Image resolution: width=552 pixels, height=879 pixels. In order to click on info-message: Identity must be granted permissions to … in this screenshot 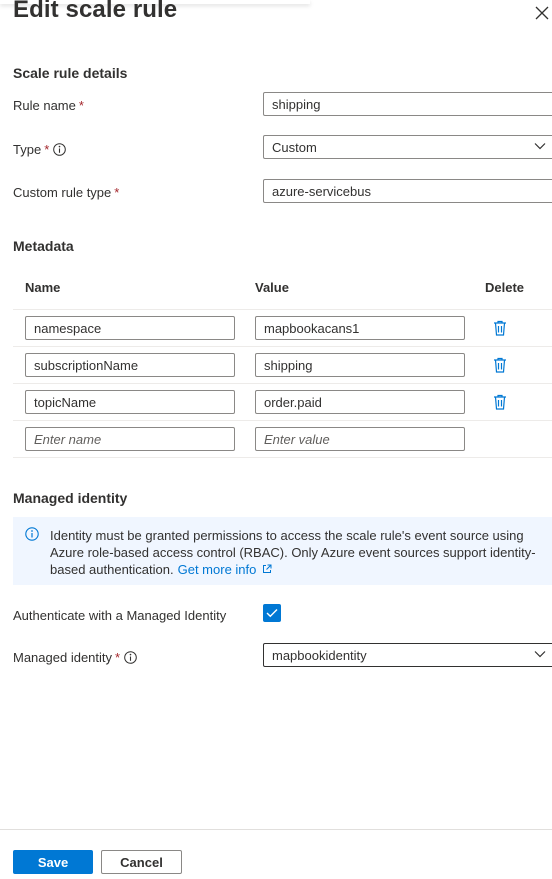, I will do `click(300, 552)`.